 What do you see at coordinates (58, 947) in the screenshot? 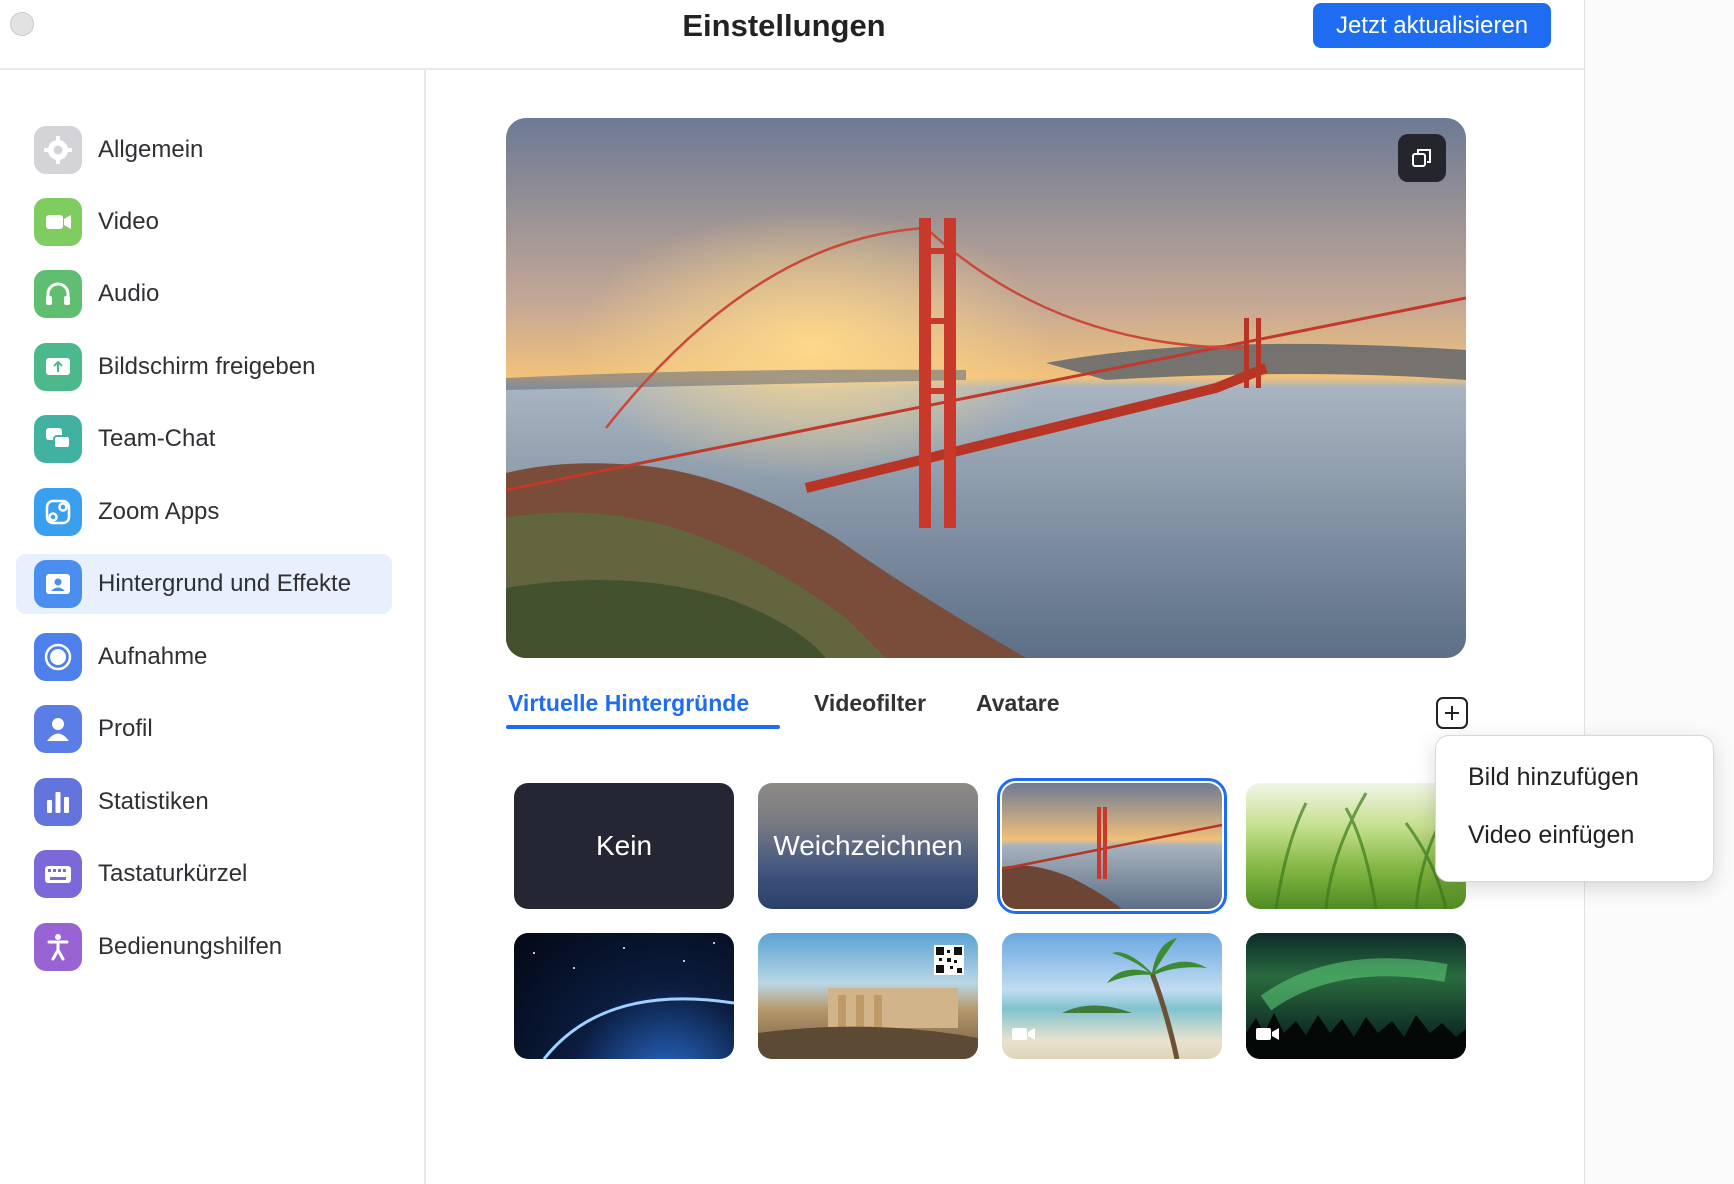
I see `accessibility-icon` at bounding box center [58, 947].